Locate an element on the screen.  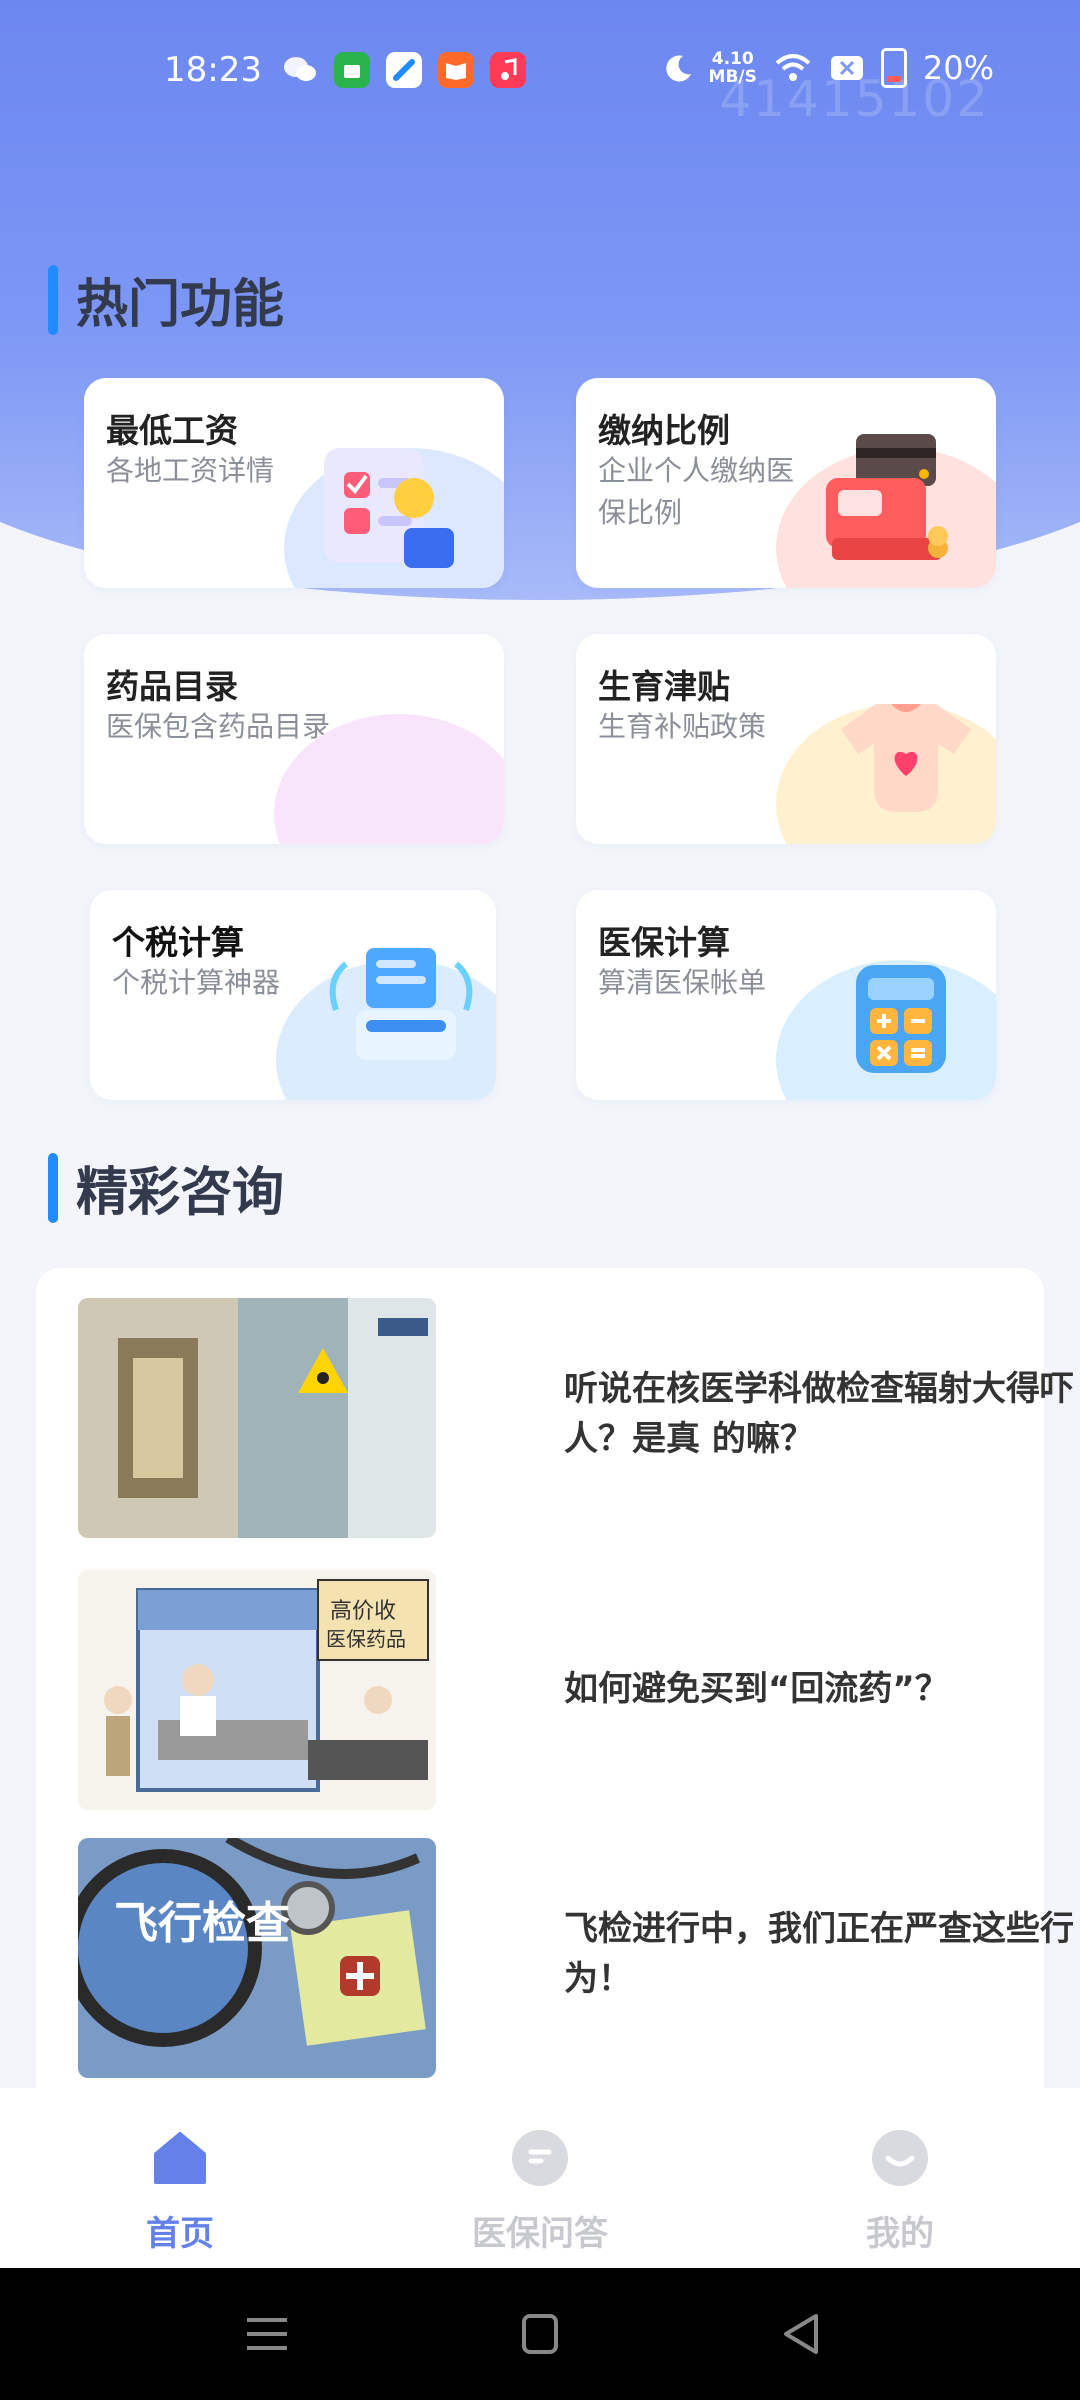
card-insurance-calculator: 医保计算 算清医保帐单 is located at coordinates (786, 995).